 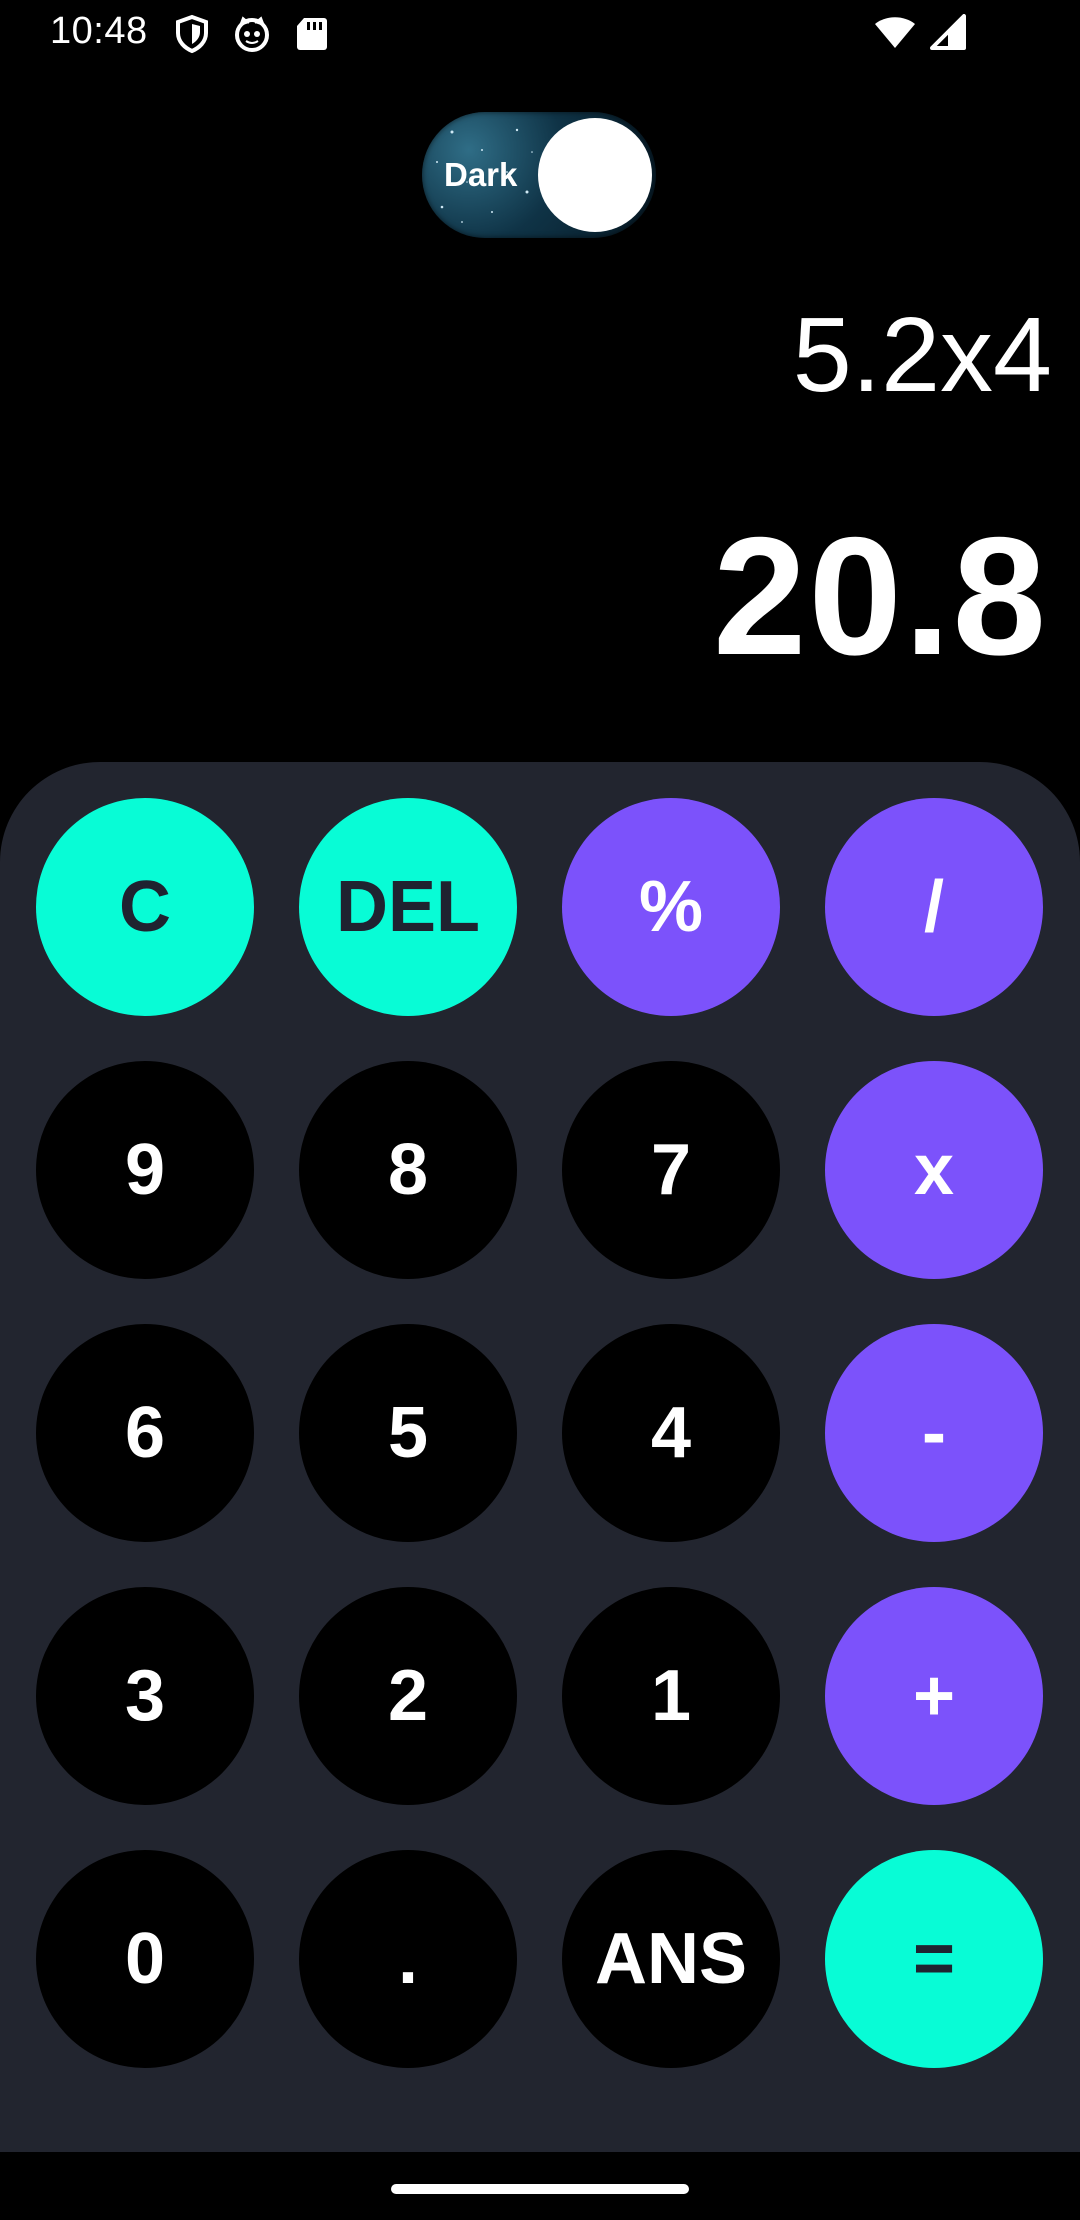 What do you see at coordinates (145, 1170) in the screenshot?
I see `digit-9-button: 9` at bounding box center [145, 1170].